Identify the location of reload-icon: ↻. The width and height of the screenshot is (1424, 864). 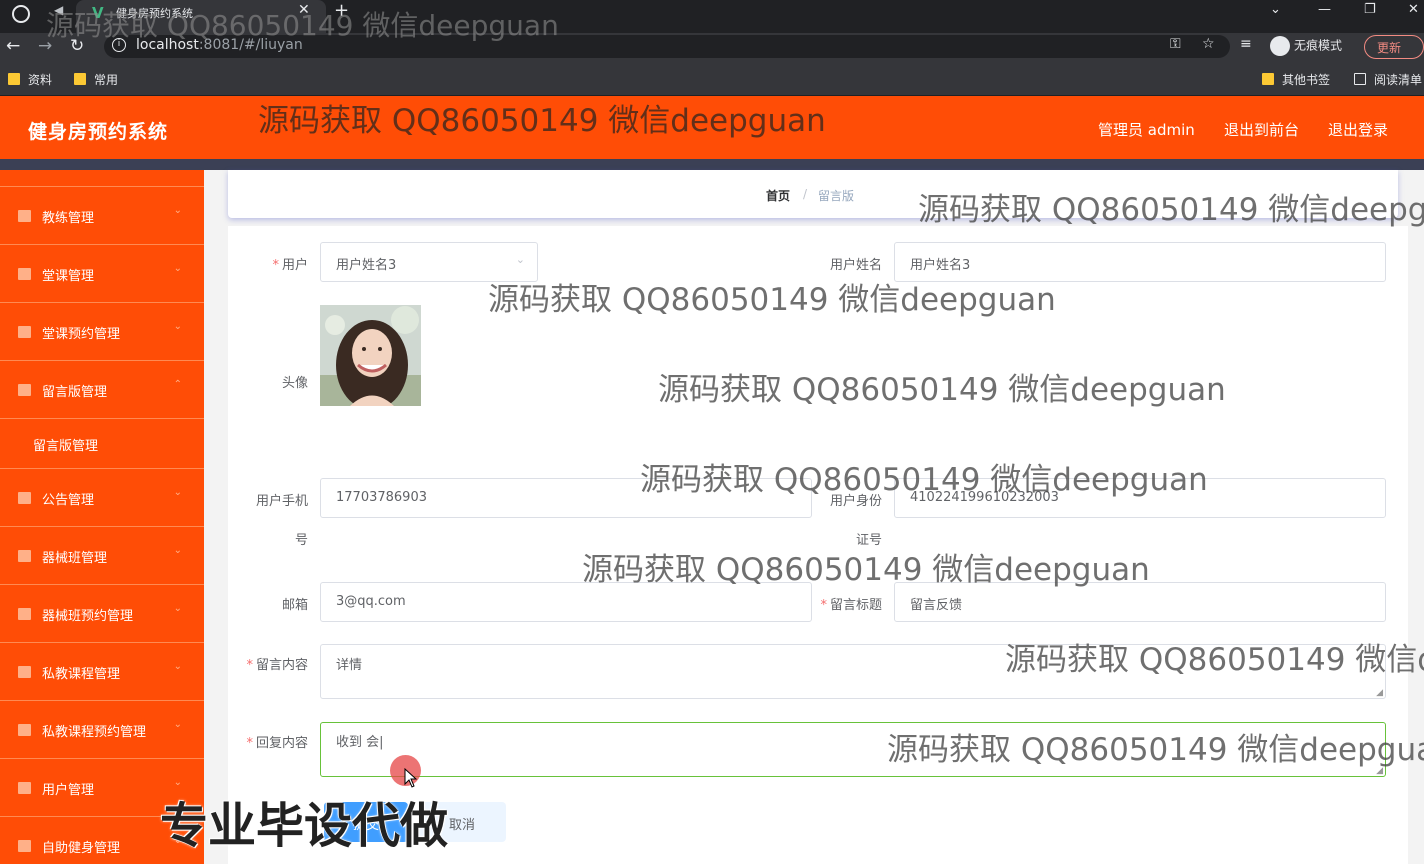
(77, 46).